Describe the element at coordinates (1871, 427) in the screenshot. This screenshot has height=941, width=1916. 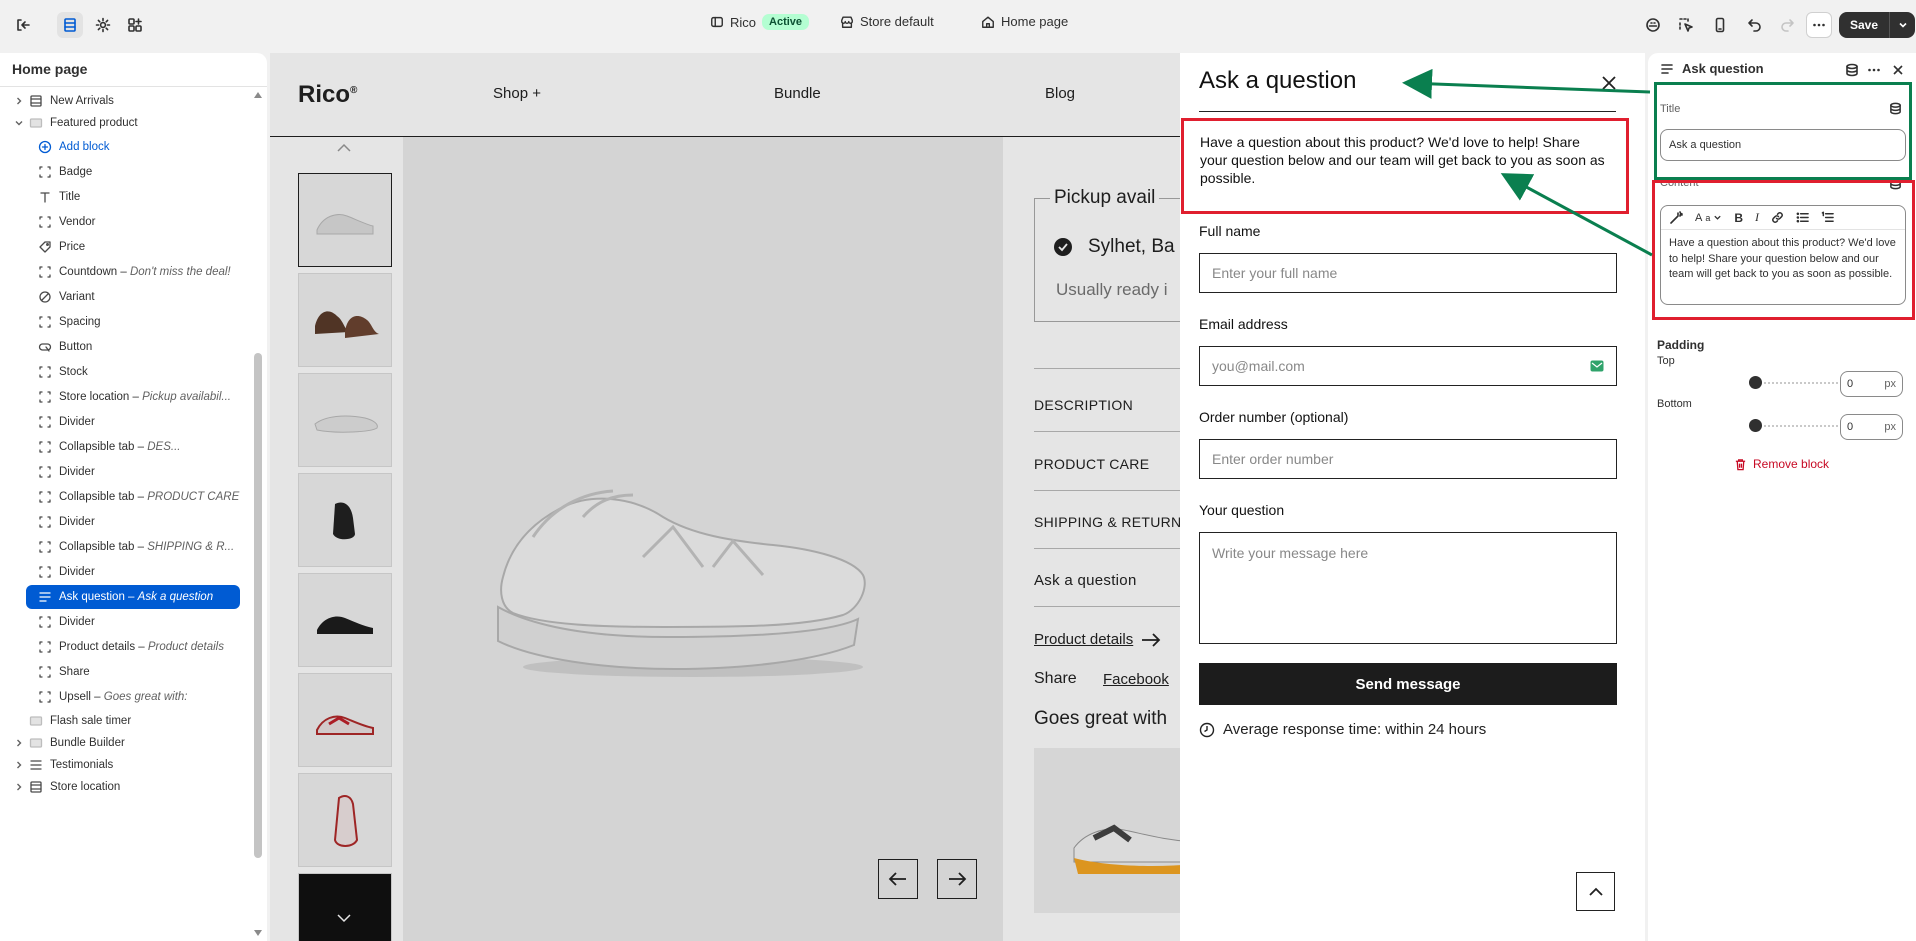
I see `padding-bottom-input: 0 px` at that location.